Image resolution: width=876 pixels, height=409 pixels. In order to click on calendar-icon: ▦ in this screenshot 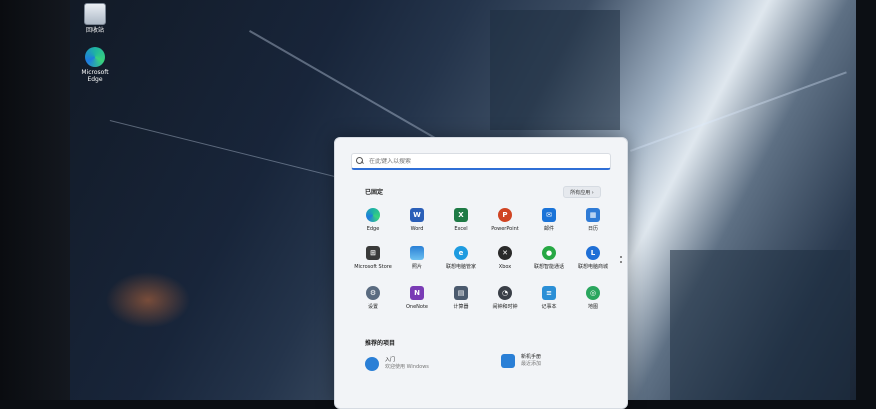, I will do `click(593, 215)`.